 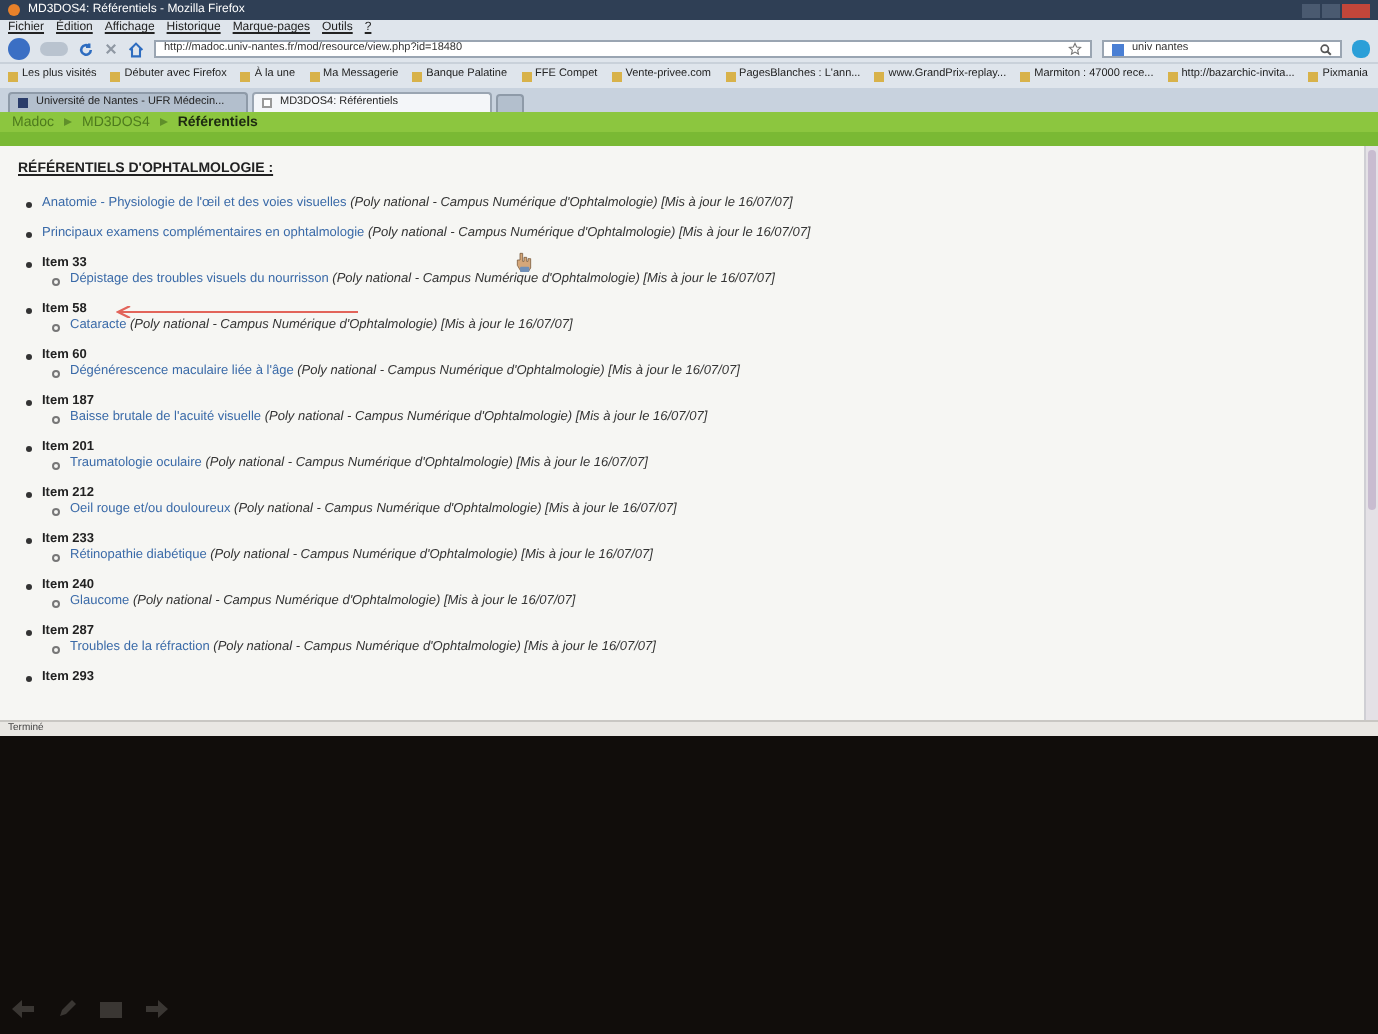 What do you see at coordinates (136, 49) in the screenshot?
I see `home-icon` at bounding box center [136, 49].